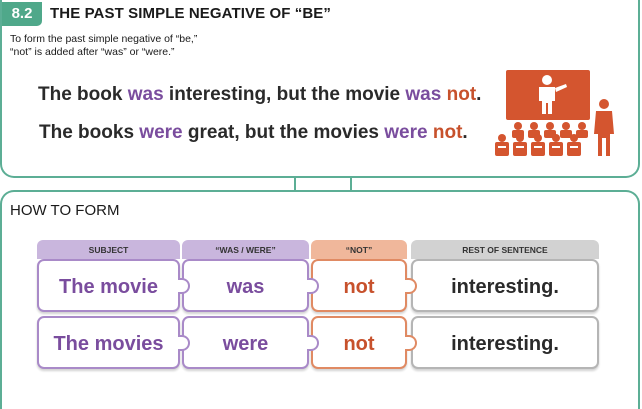 The height and width of the screenshot is (409, 642). I want to click on column-header-subject: SUBJECT, so click(108, 249).